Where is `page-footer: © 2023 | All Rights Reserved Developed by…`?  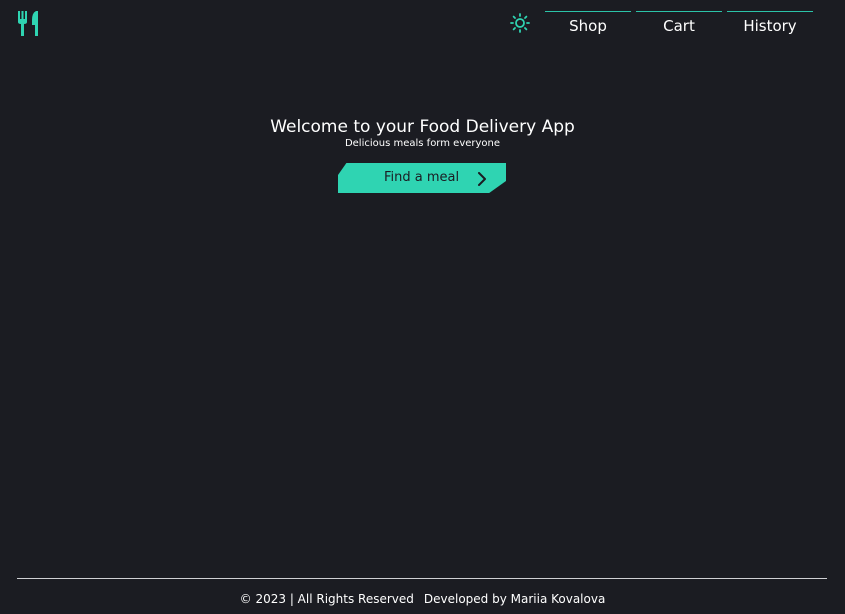 page-footer: © 2023 | All Rights Reserved Developed by… is located at coordinates (422, 599).